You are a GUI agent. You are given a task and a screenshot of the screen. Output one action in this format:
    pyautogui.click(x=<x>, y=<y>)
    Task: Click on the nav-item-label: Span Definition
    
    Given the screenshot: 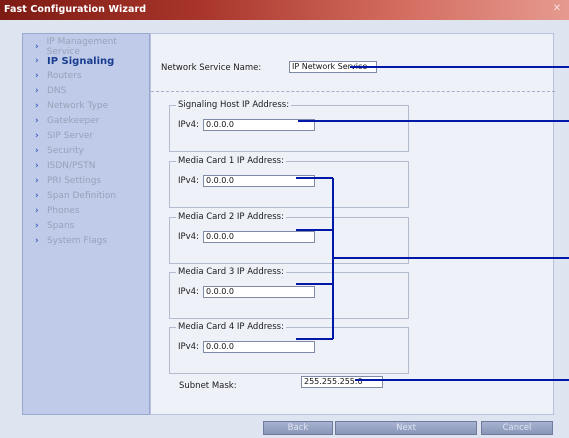 What is the action you would take?
    pyautogui.click(x=82, y=196)
    